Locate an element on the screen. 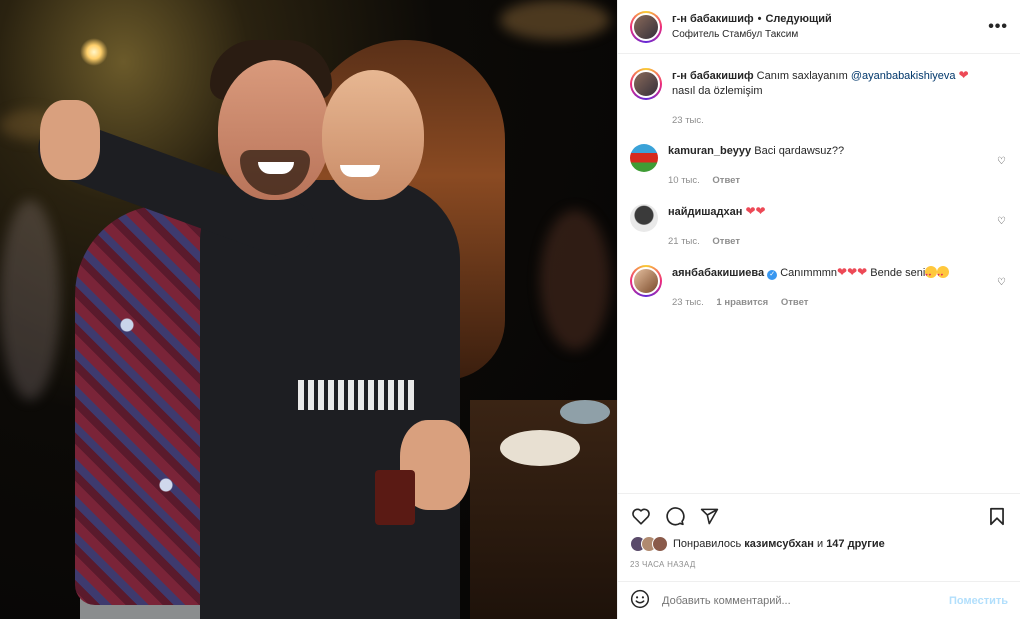 This screenshot has width=1020, height=619. liker-username: казимсубхан is located at coordinates (779, 544).